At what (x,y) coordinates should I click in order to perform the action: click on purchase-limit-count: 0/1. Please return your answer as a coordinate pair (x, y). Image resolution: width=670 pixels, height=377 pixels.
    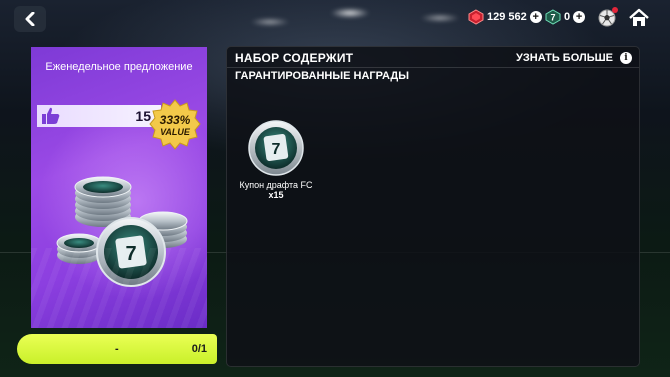
    Looking at the image, I should click on (199, 349).